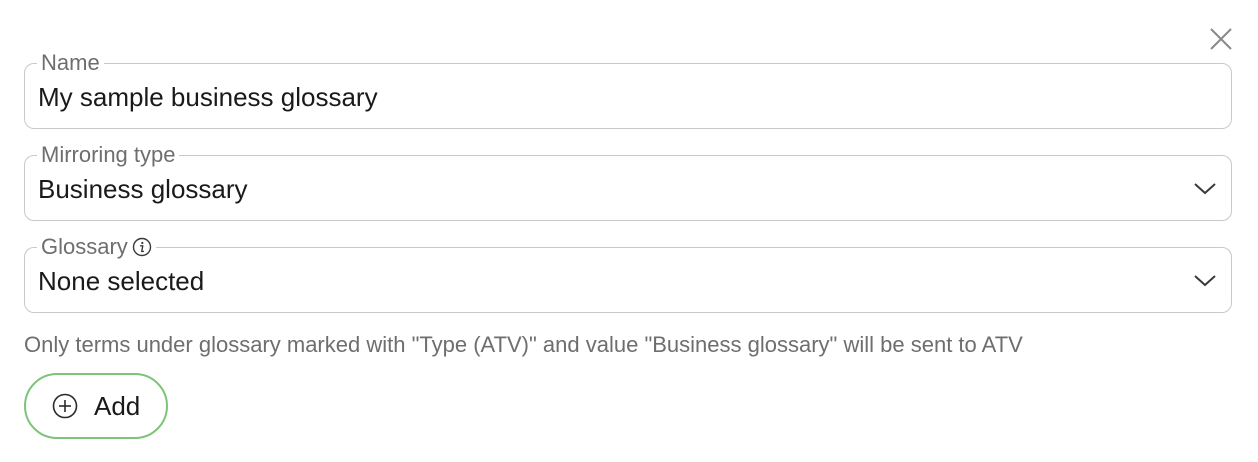 This screenshot has height=462, width=1258. I want to click on glossary-label-text: Glossary, so click(84, 246).